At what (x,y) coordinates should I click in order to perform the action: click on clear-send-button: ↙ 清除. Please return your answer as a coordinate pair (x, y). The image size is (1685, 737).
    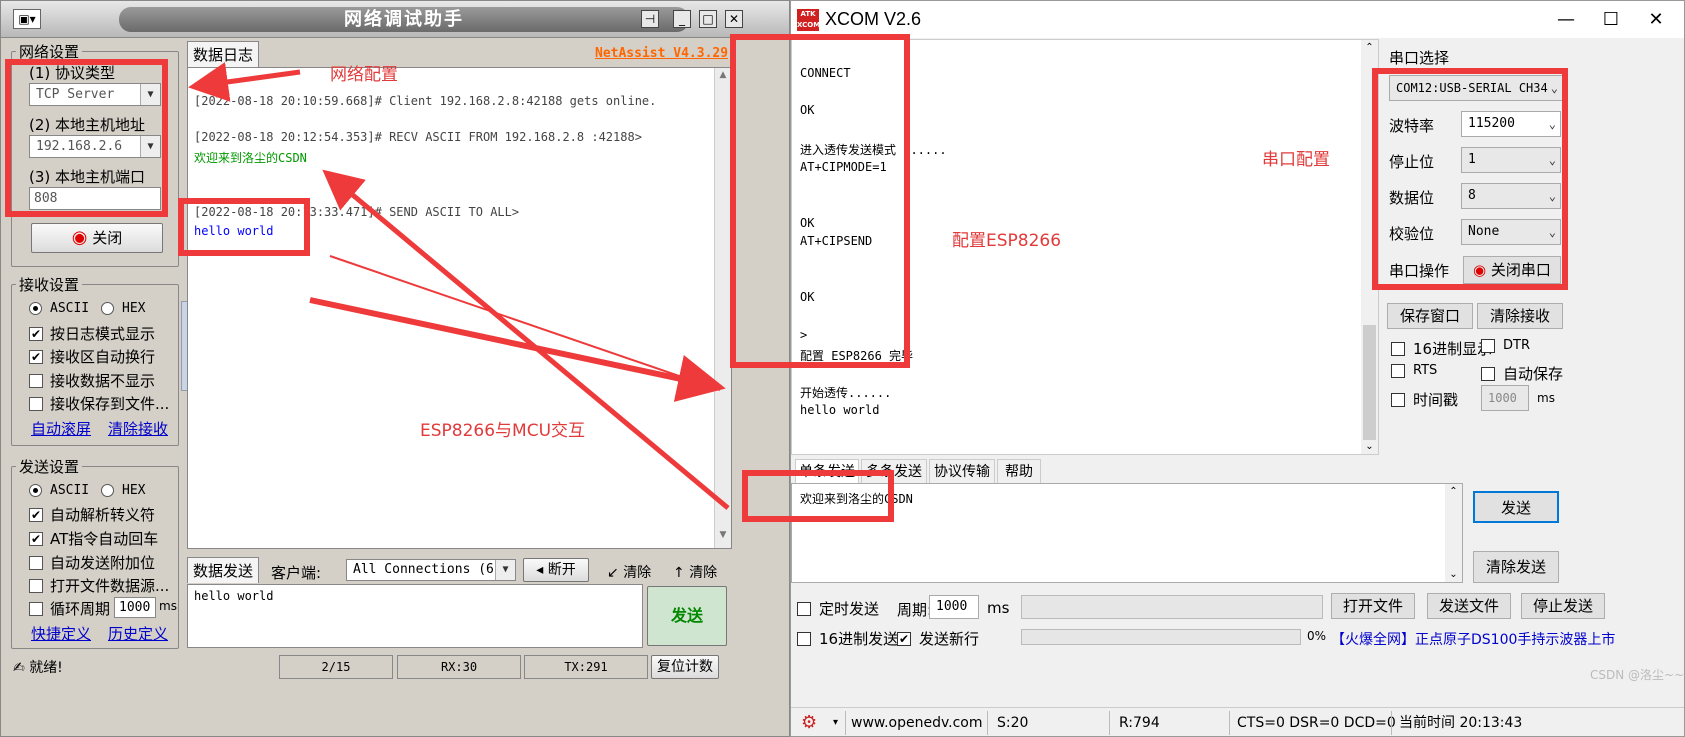
    Looking at the image, I should click on (629, 572).